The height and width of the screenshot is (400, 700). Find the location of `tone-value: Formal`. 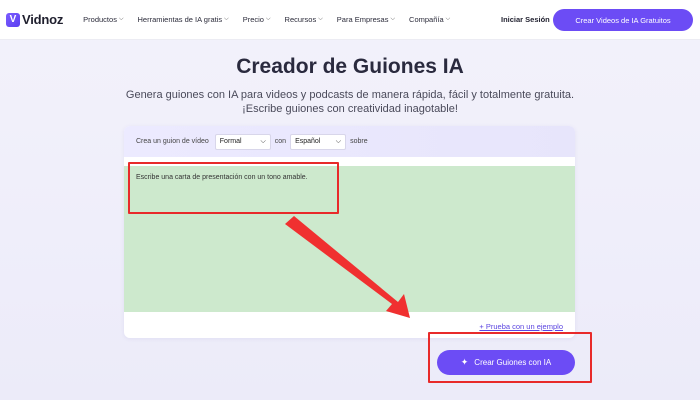

tone-value: Formal is located at coordinates (230, 141).